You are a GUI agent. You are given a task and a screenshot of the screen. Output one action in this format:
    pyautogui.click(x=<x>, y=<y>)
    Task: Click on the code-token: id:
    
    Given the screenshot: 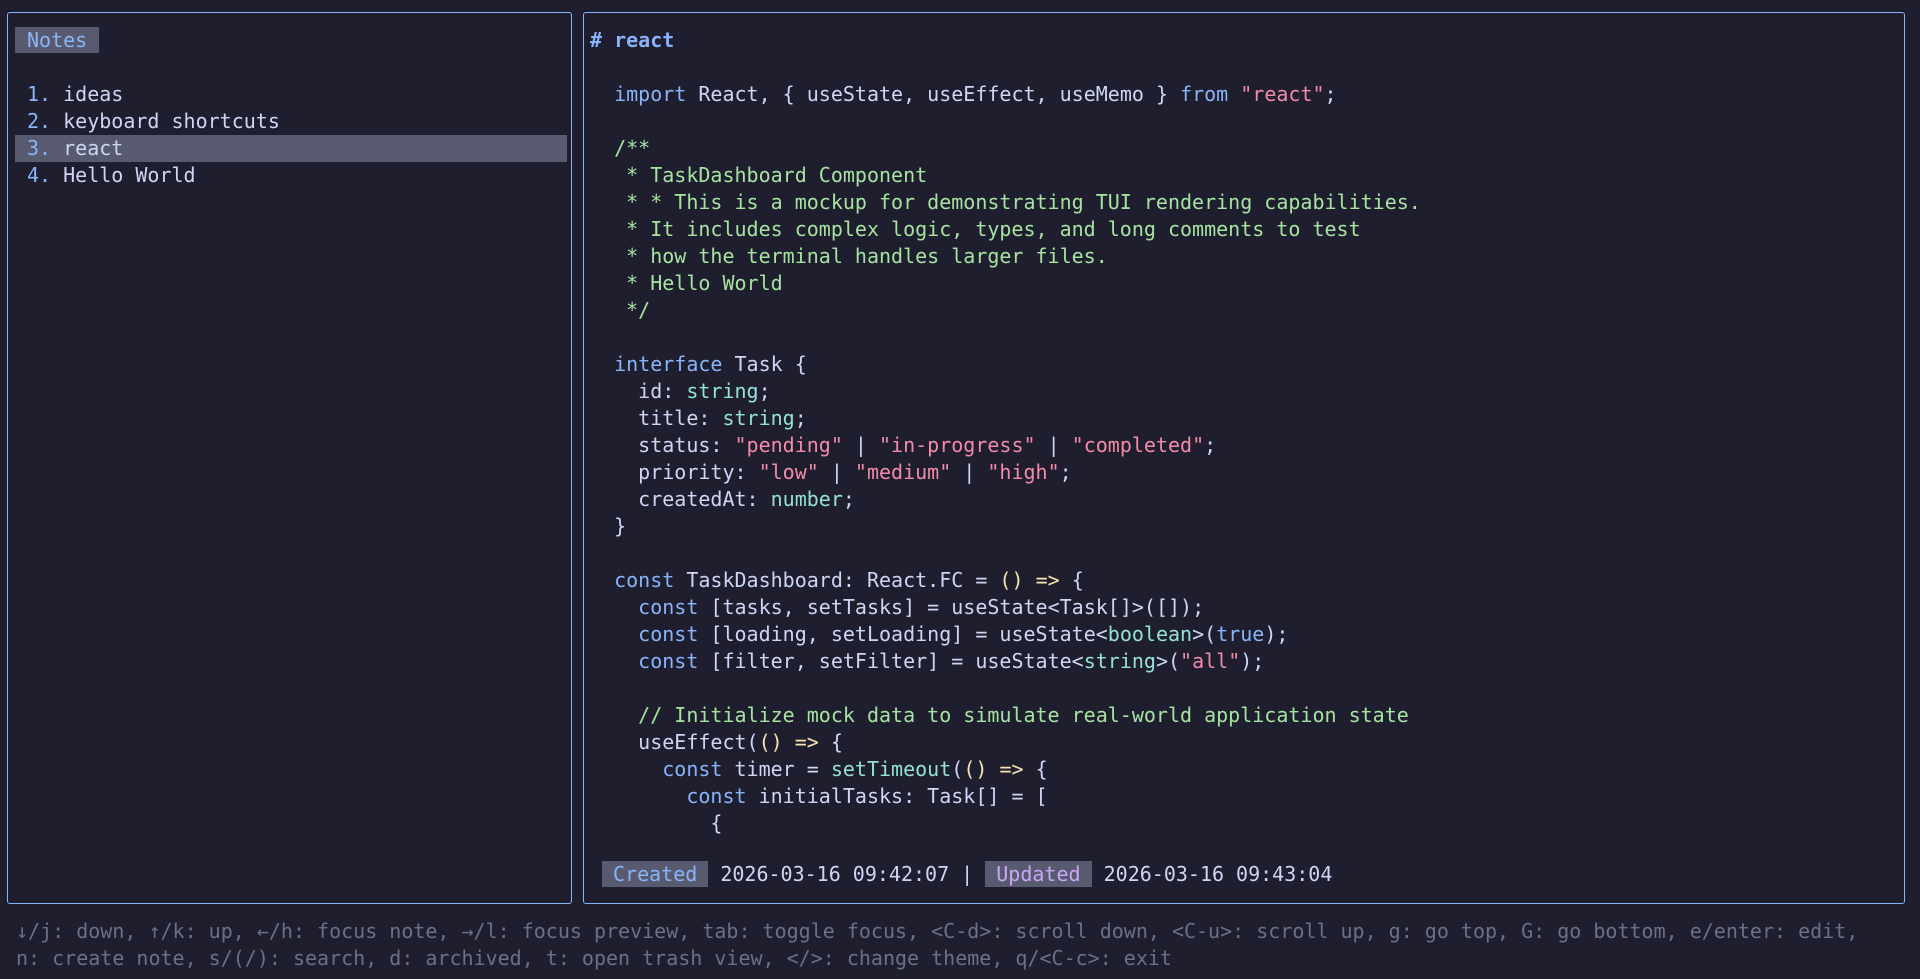 What is the action you would take?
    pyautogui.click(x=638, y=391)
    